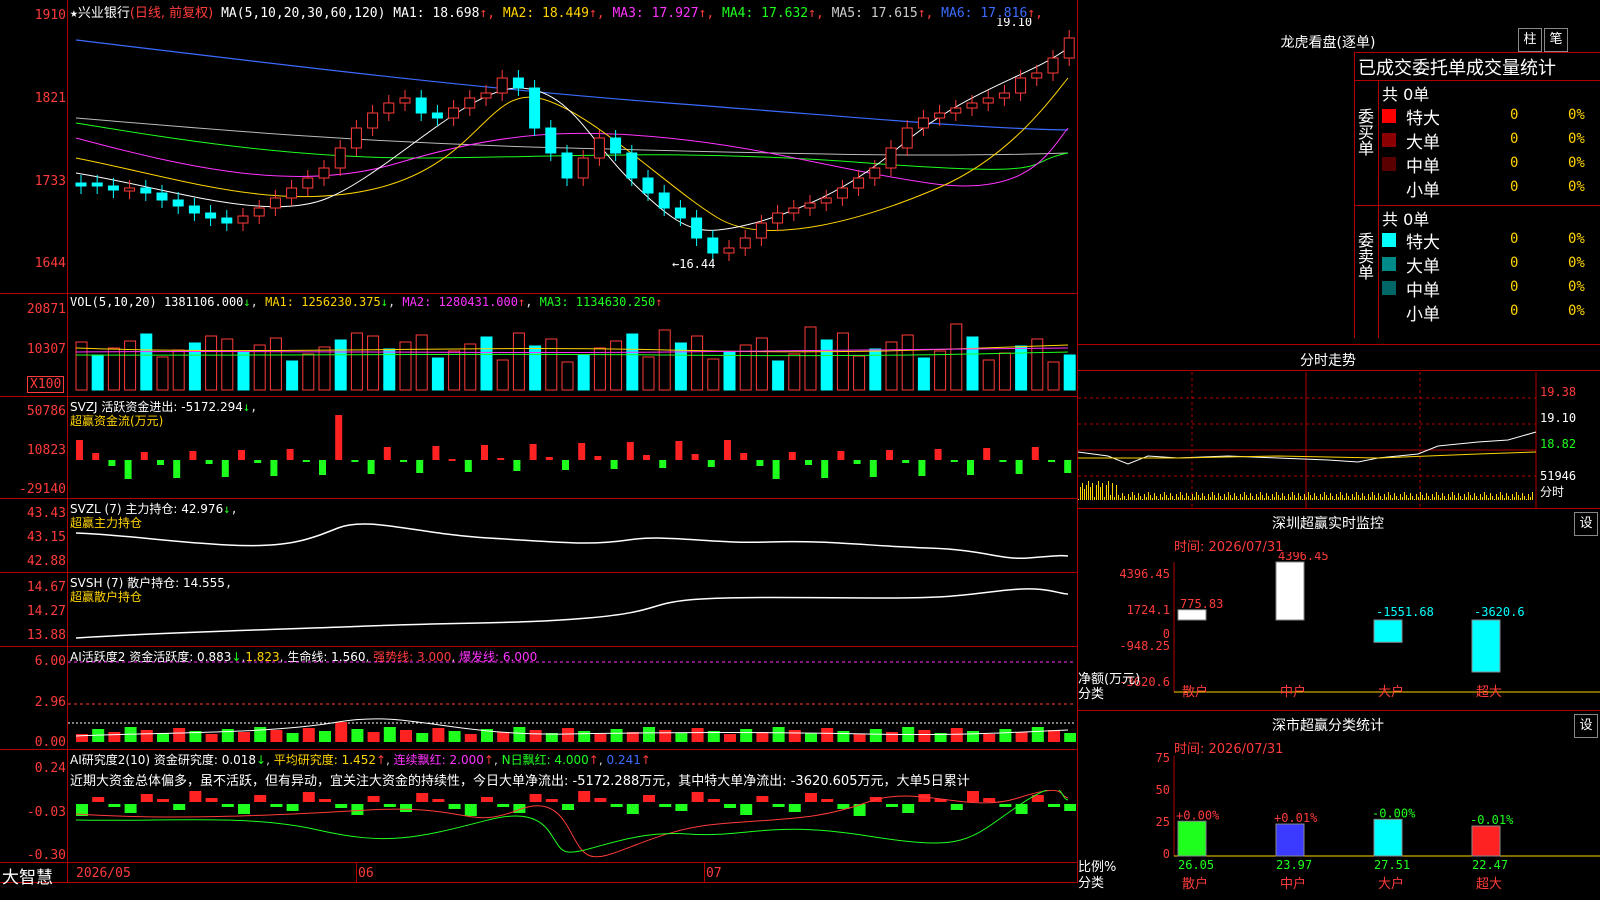 The image size is (1600, 900). What do you see at coordinates (1552, 492) in the screenshot?
I see `intraday-unit: 分时` at bounding box center [1552, 492].